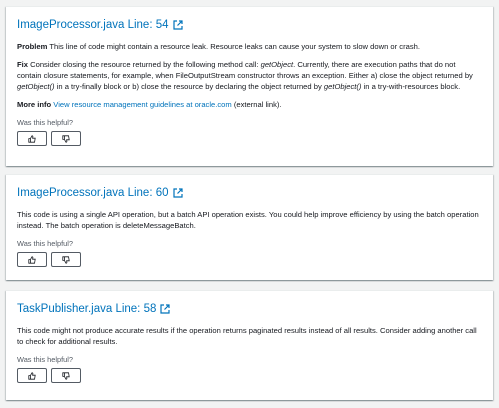 Image resolution: width=499 pixels, height=408 pixels. Describe the element at coordinates (249, 193) in the screenshot. I see `card-title-row: ImageProcessor.java Line: 60` at that location.